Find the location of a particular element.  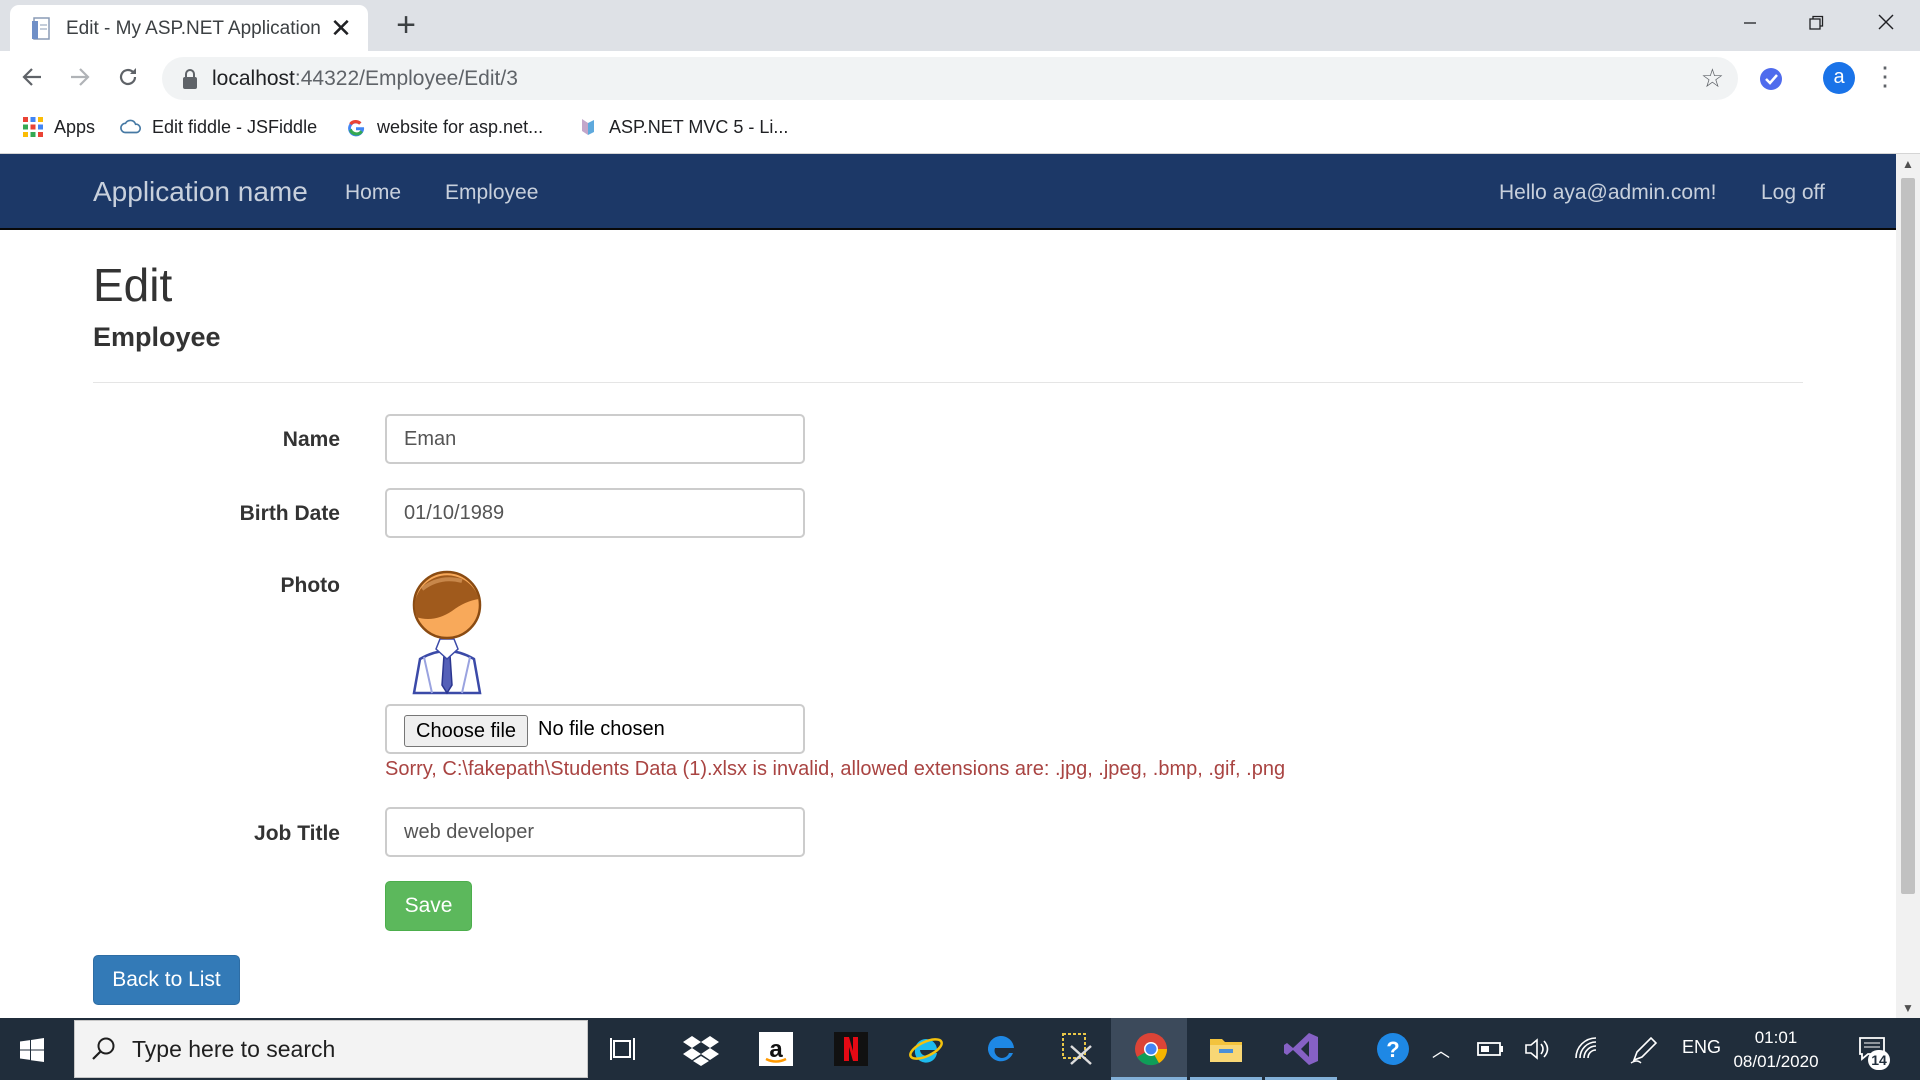

google-g-icon is located at coordinates (356, 128).